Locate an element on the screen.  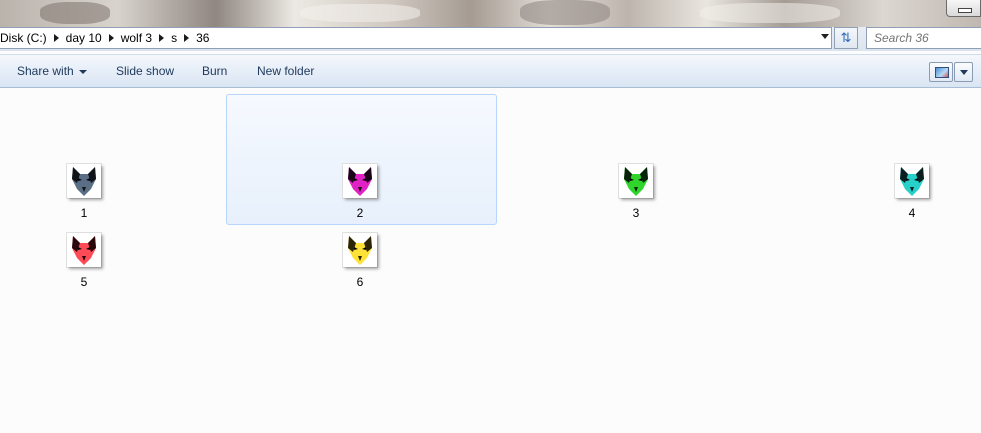
breadcrumb-wolf3: wolf 3 is located at coordinates (142, 38).